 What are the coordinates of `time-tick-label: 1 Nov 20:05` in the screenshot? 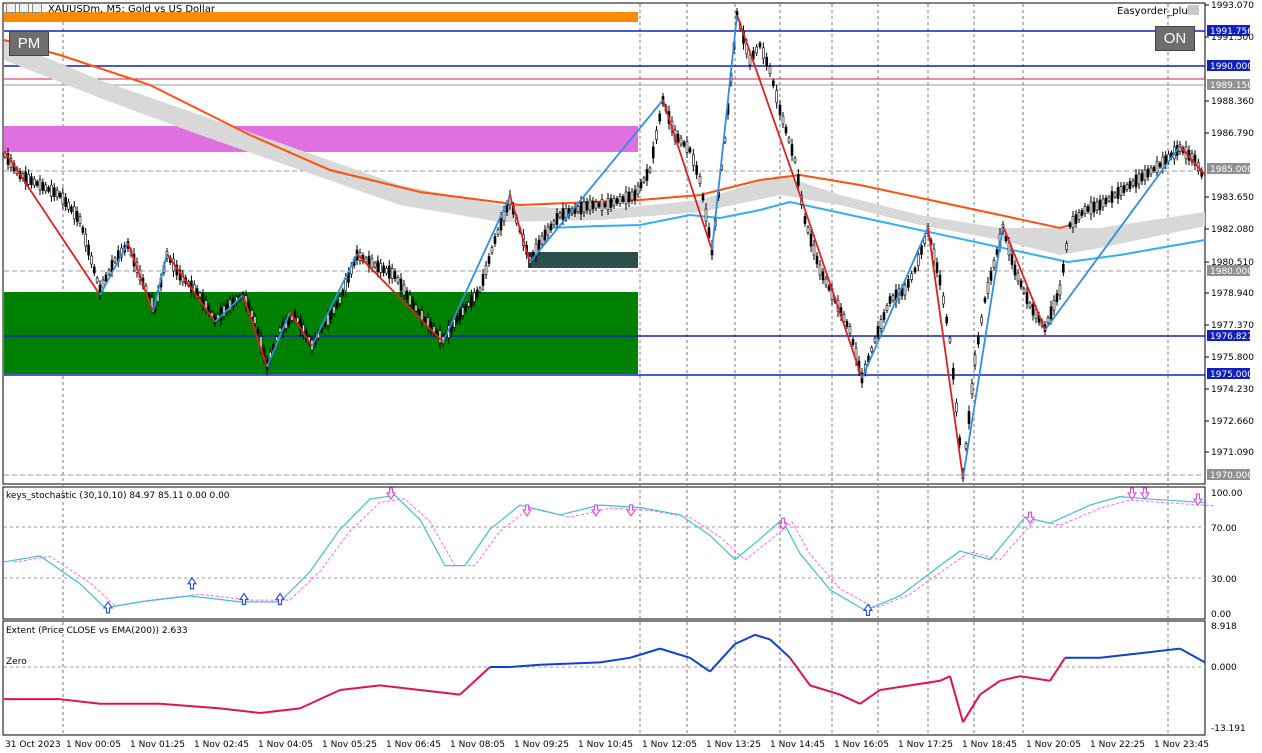 It's located at (1053, 745).